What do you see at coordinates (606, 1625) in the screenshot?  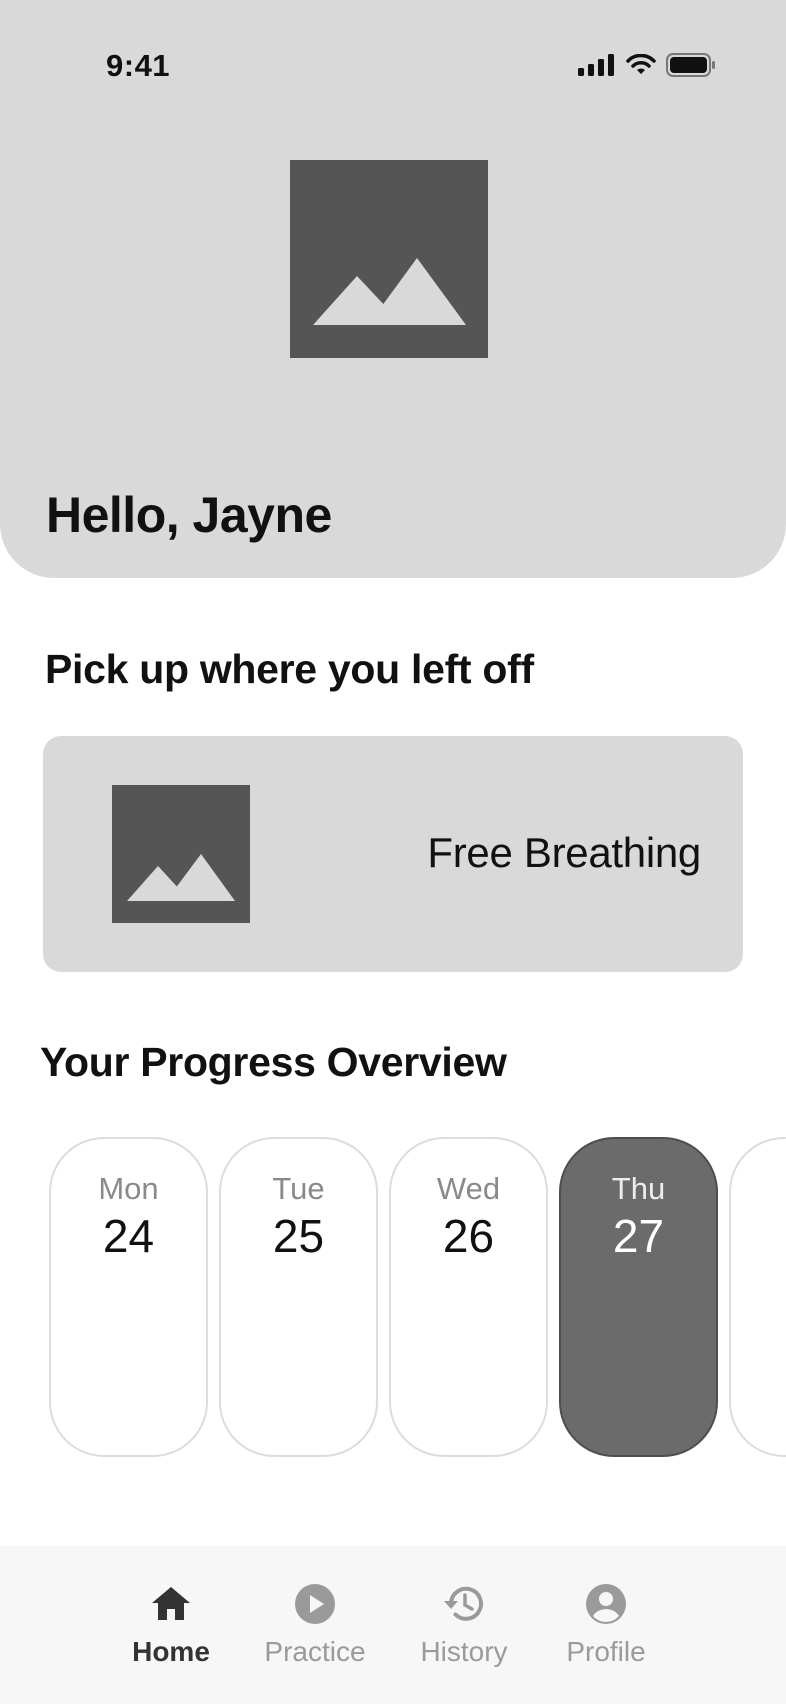 I see `tab-profile: Profile` at bounding box center [606, 1625].